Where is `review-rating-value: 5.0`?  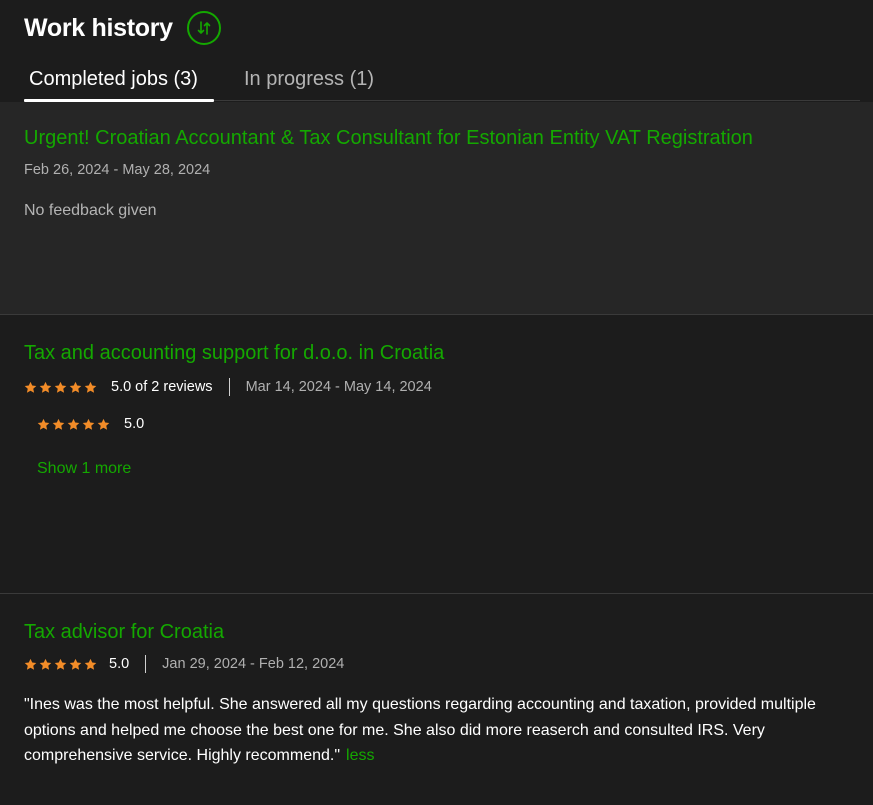 review-rating-value: 5.0 is located at coordinates (134, 424).